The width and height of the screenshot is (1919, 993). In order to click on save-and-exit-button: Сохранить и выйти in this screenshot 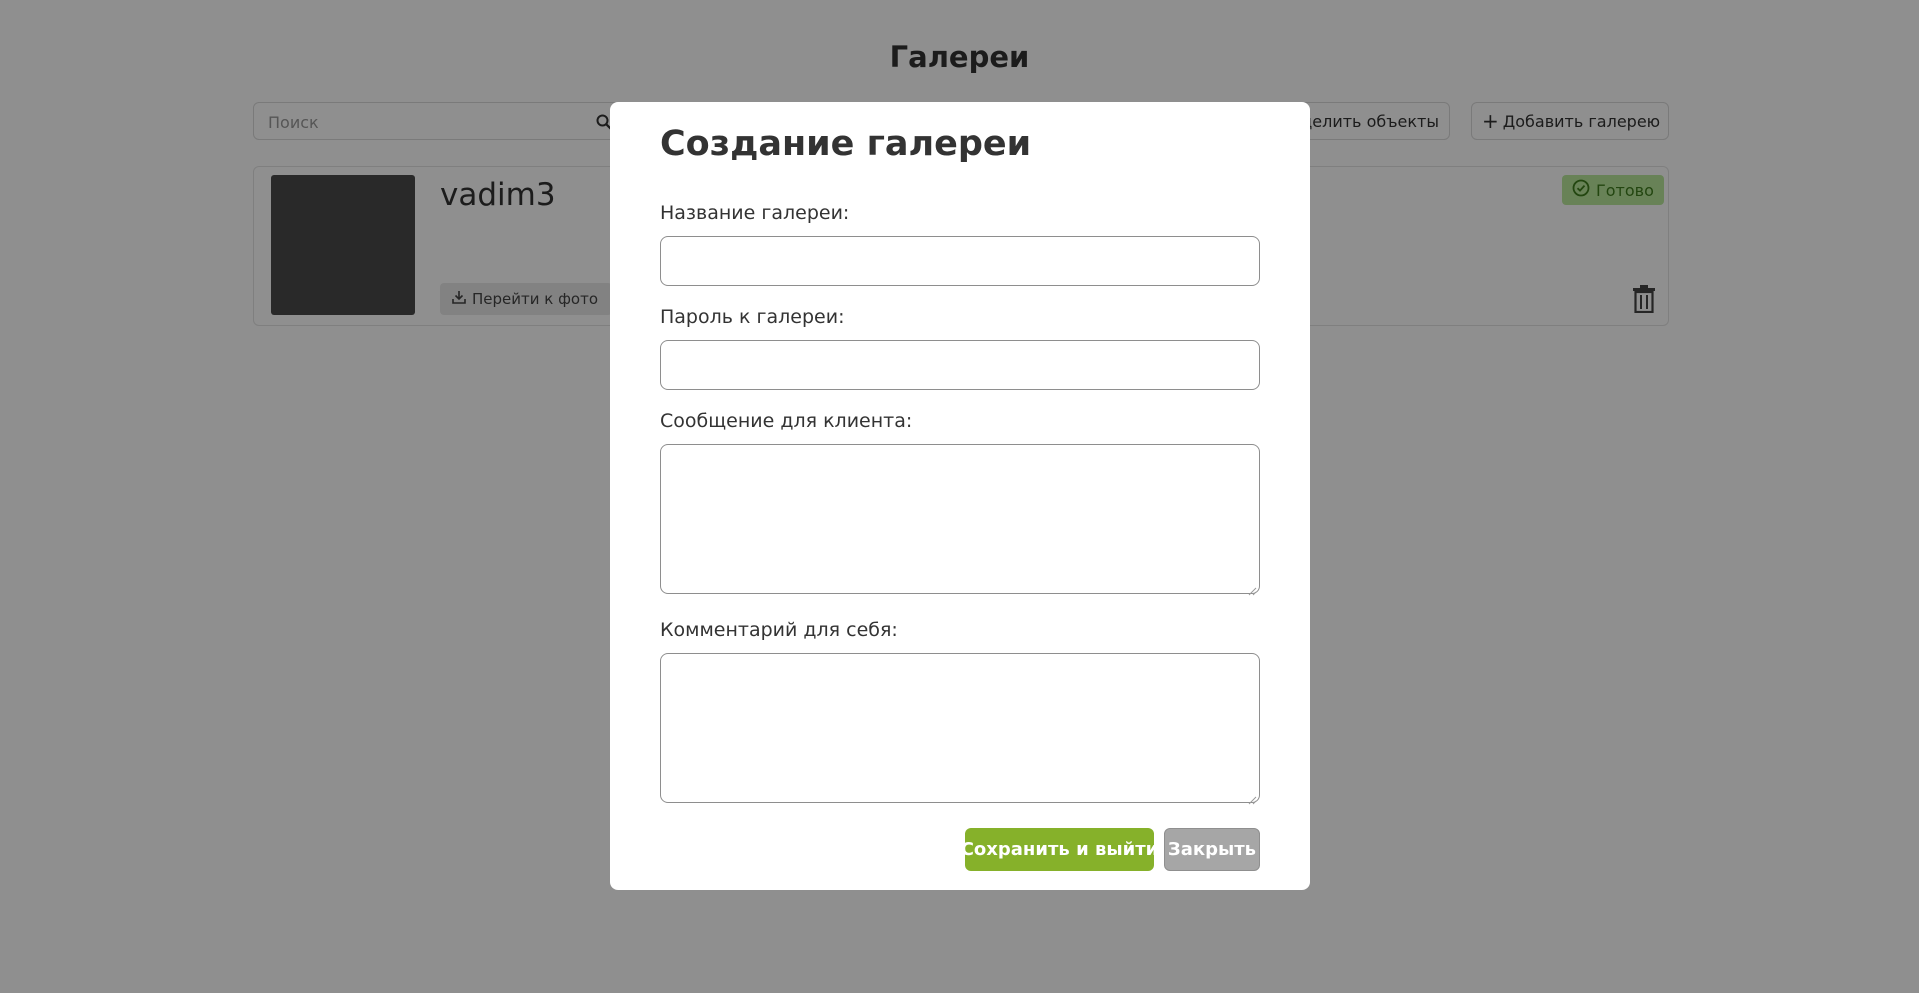, I will do `click(1059, 849)`.